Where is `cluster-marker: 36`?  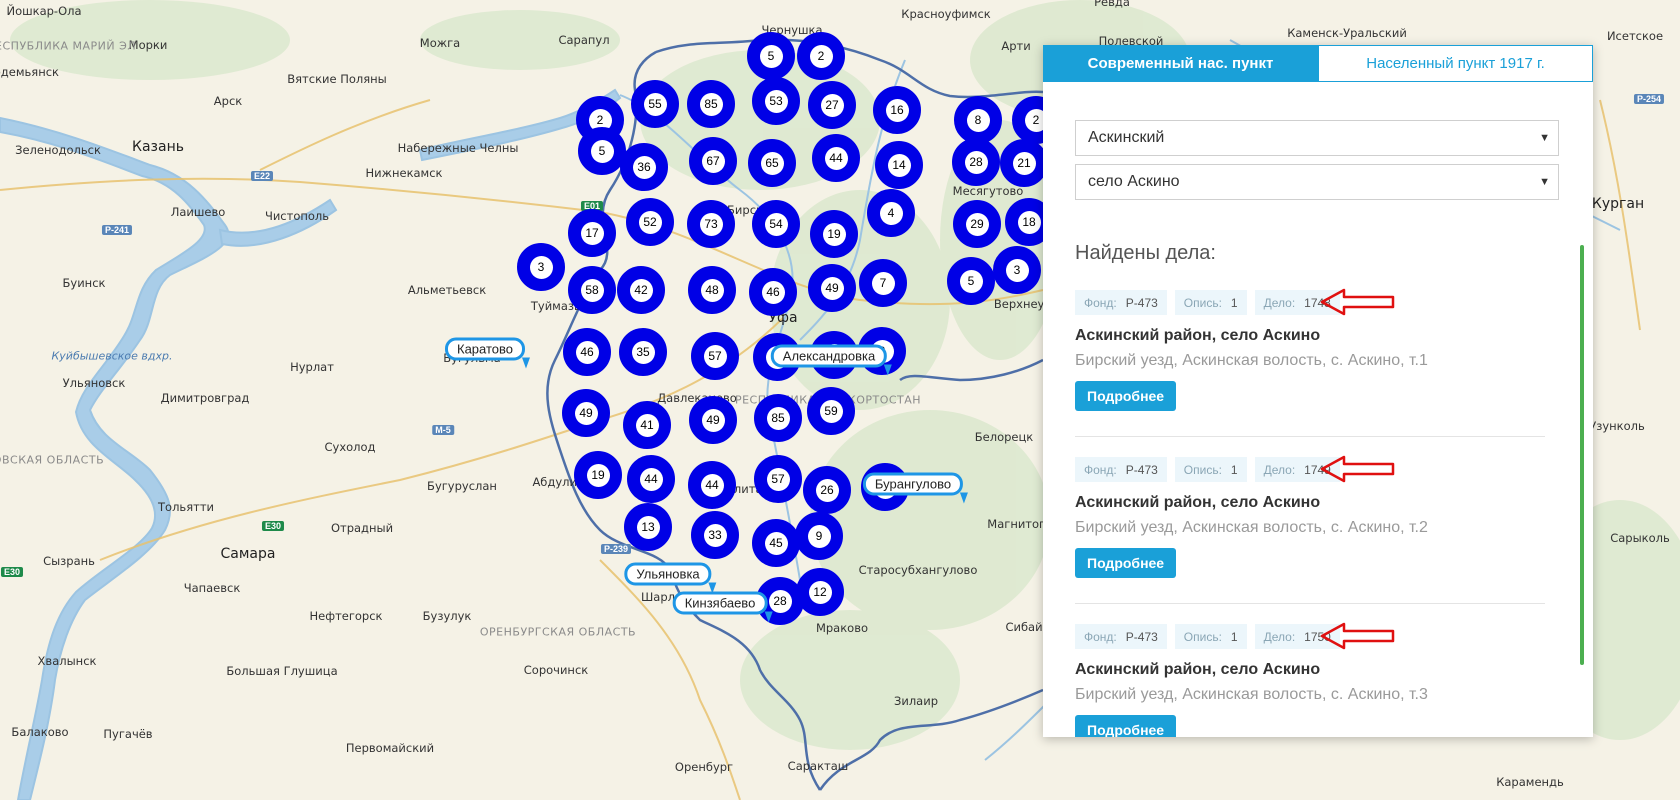 cluster-marker: 36 is located at coordinates (644, 167).